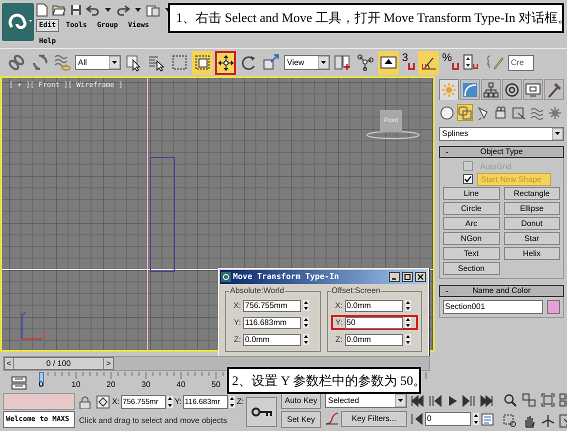 Image resolution: width=567 pixels, height=431 pixels. Describe the element at coordinates (103, 402) in the screenshot. I see `isolate-icon` at that location.